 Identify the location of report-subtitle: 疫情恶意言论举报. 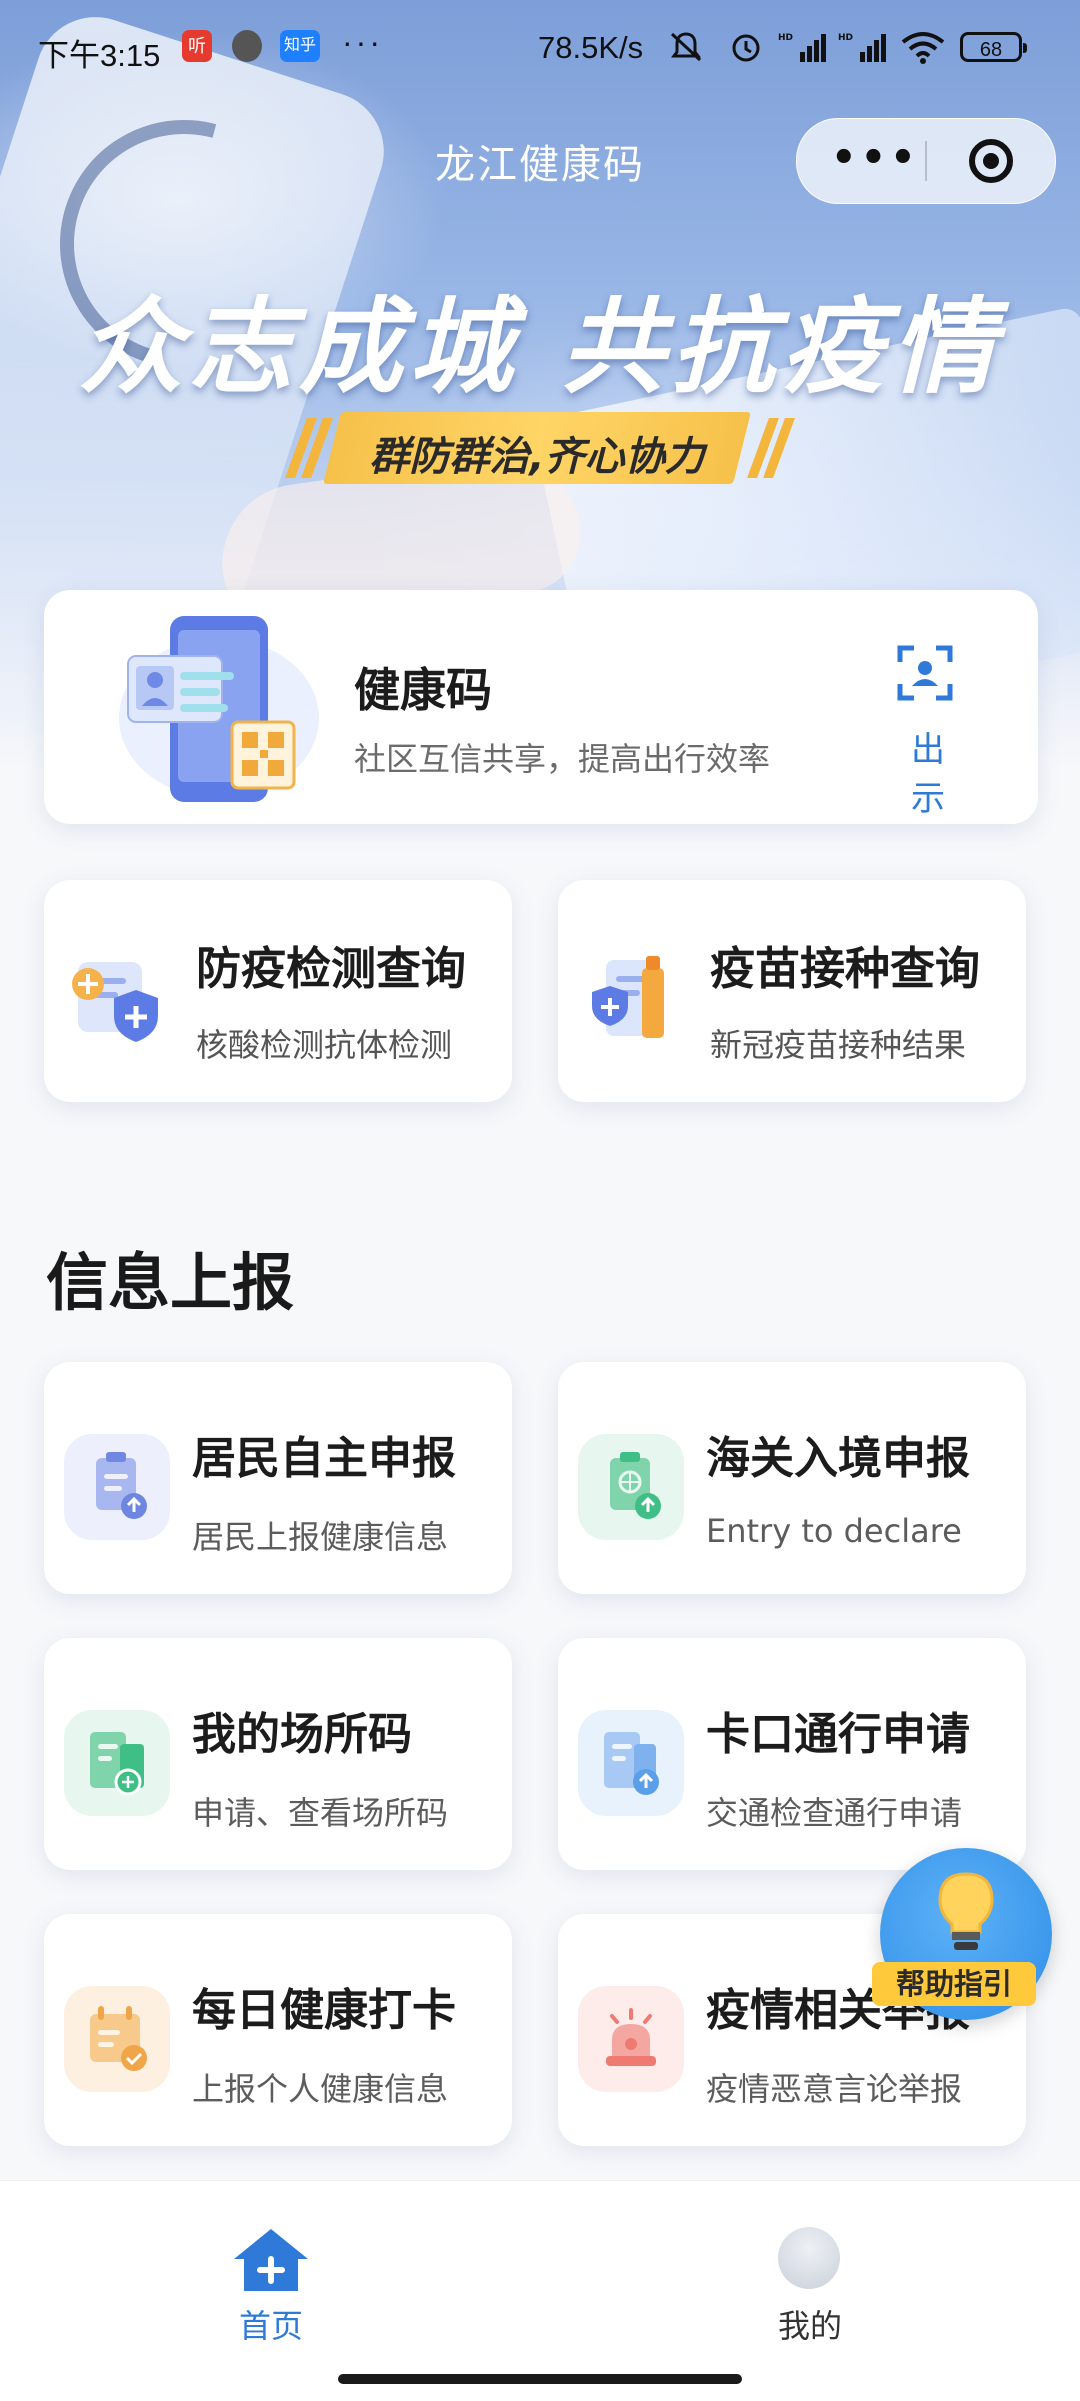
(834, 2089).